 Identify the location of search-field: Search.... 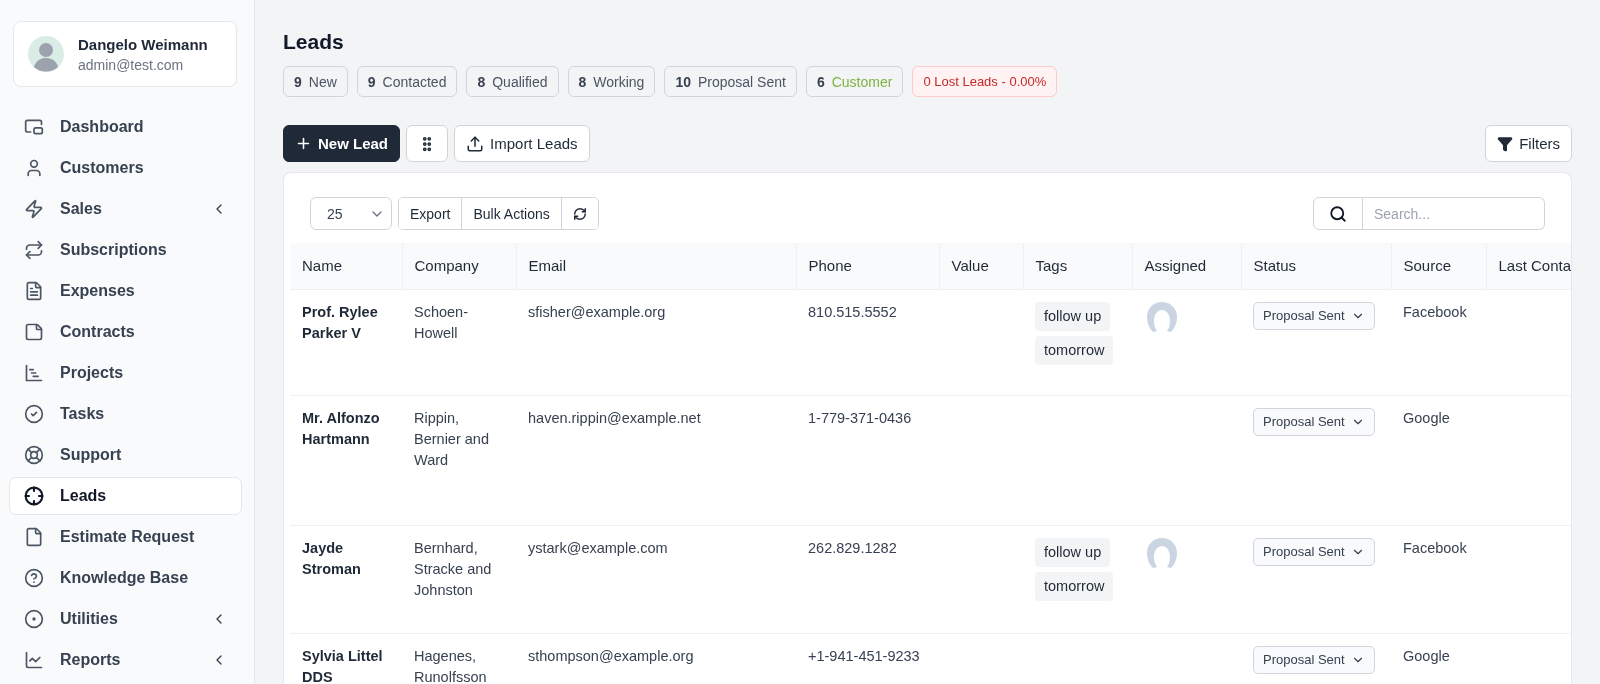
(1454, 213).